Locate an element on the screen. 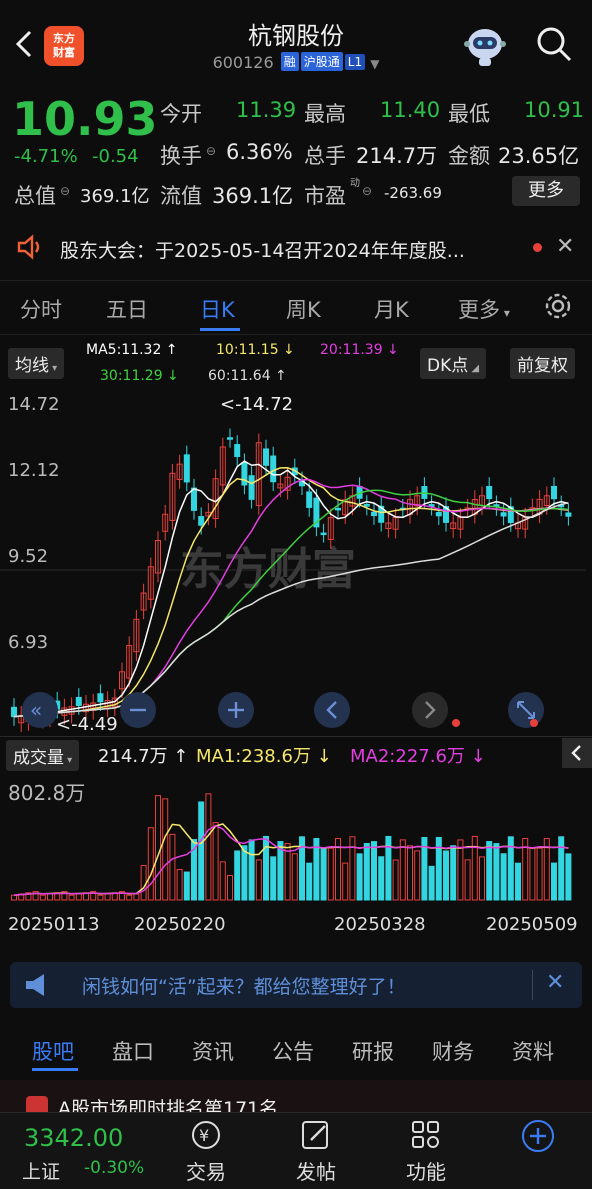 This screenshot has width=592, height=1189. tab-intraday: 分时 is located at coordinates (41, 309).